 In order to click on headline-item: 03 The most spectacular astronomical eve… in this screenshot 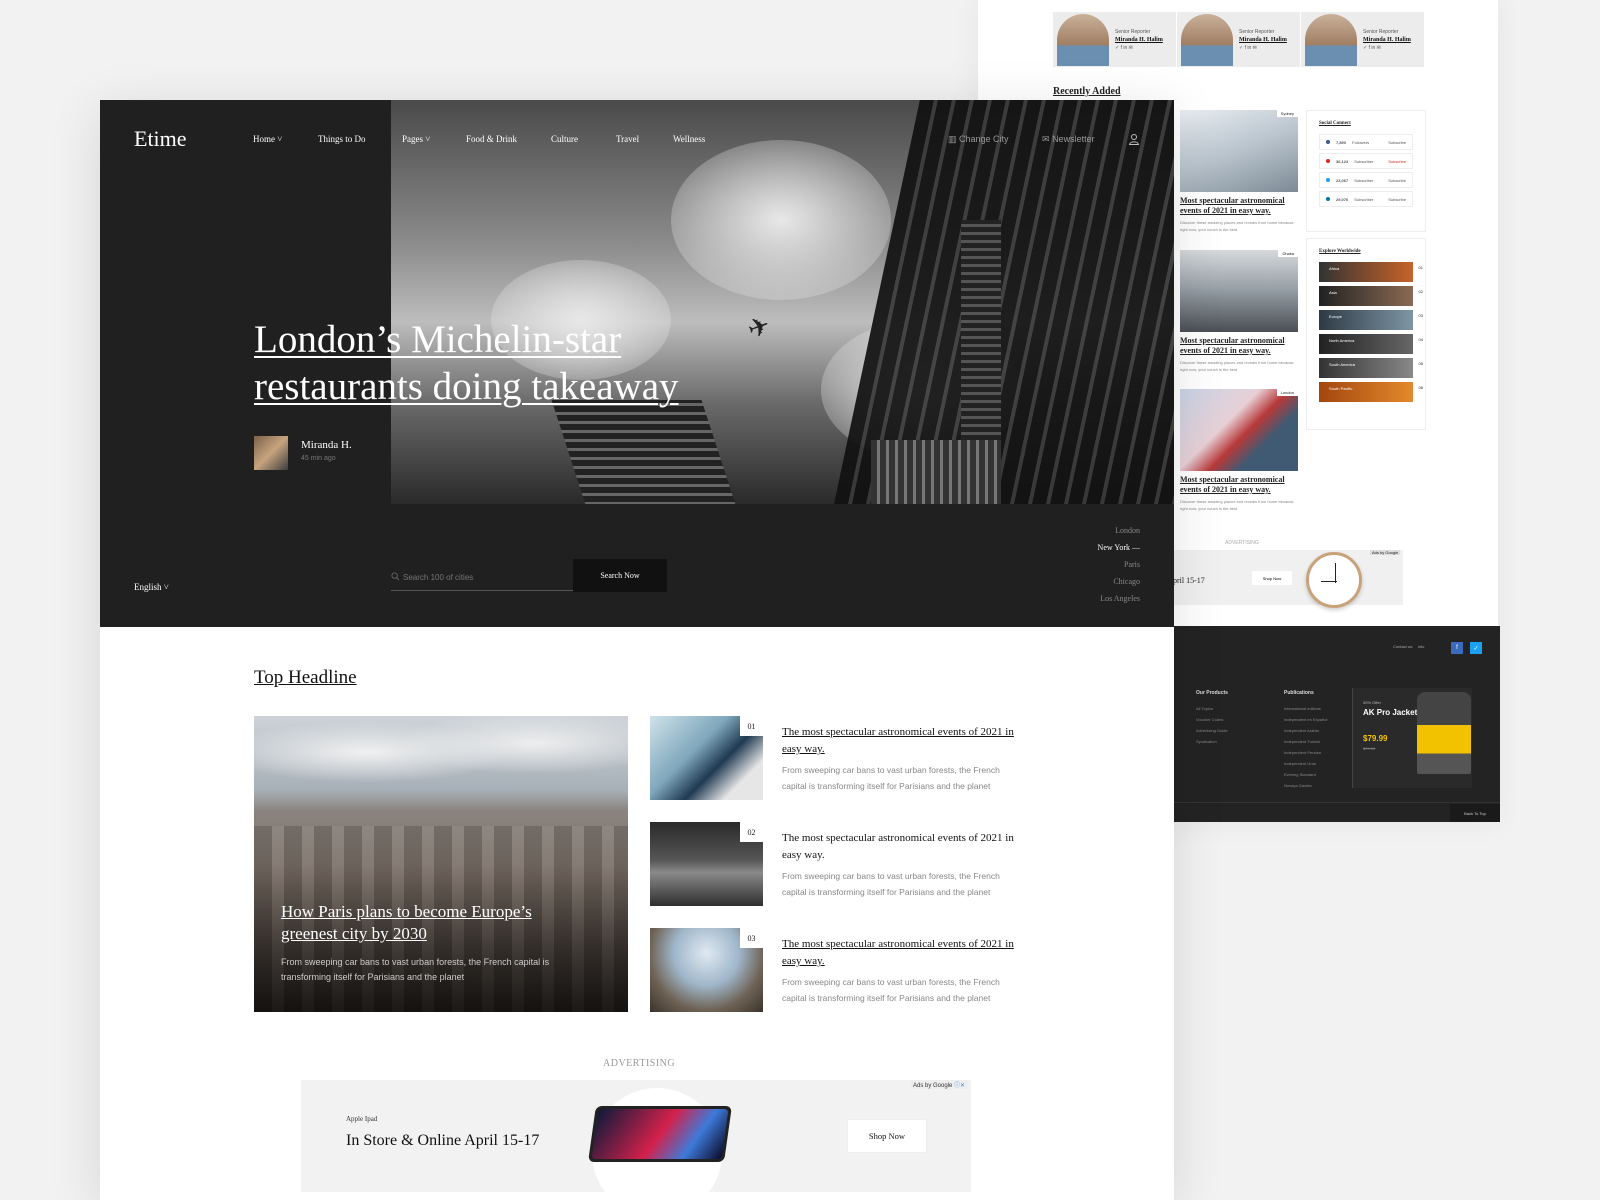, I will do `click(832, 970)`.